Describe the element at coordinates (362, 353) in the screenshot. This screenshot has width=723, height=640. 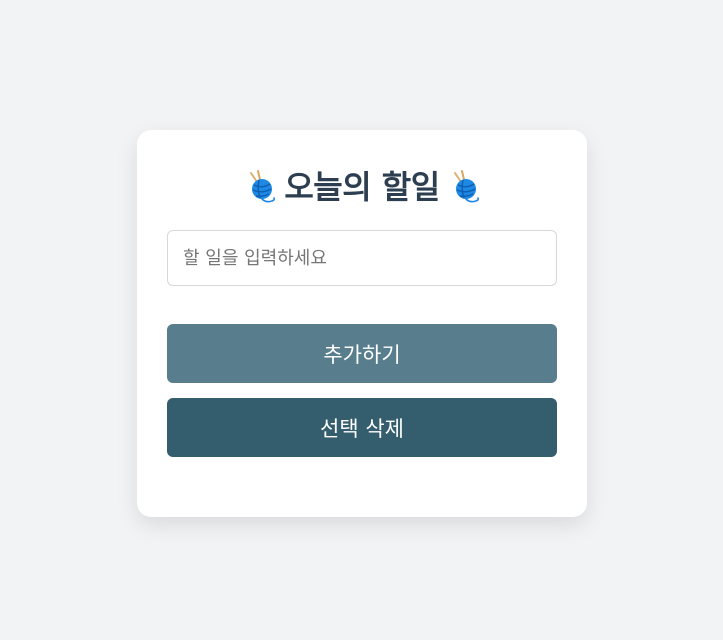
I see `add-button: 추가하기` at that location.